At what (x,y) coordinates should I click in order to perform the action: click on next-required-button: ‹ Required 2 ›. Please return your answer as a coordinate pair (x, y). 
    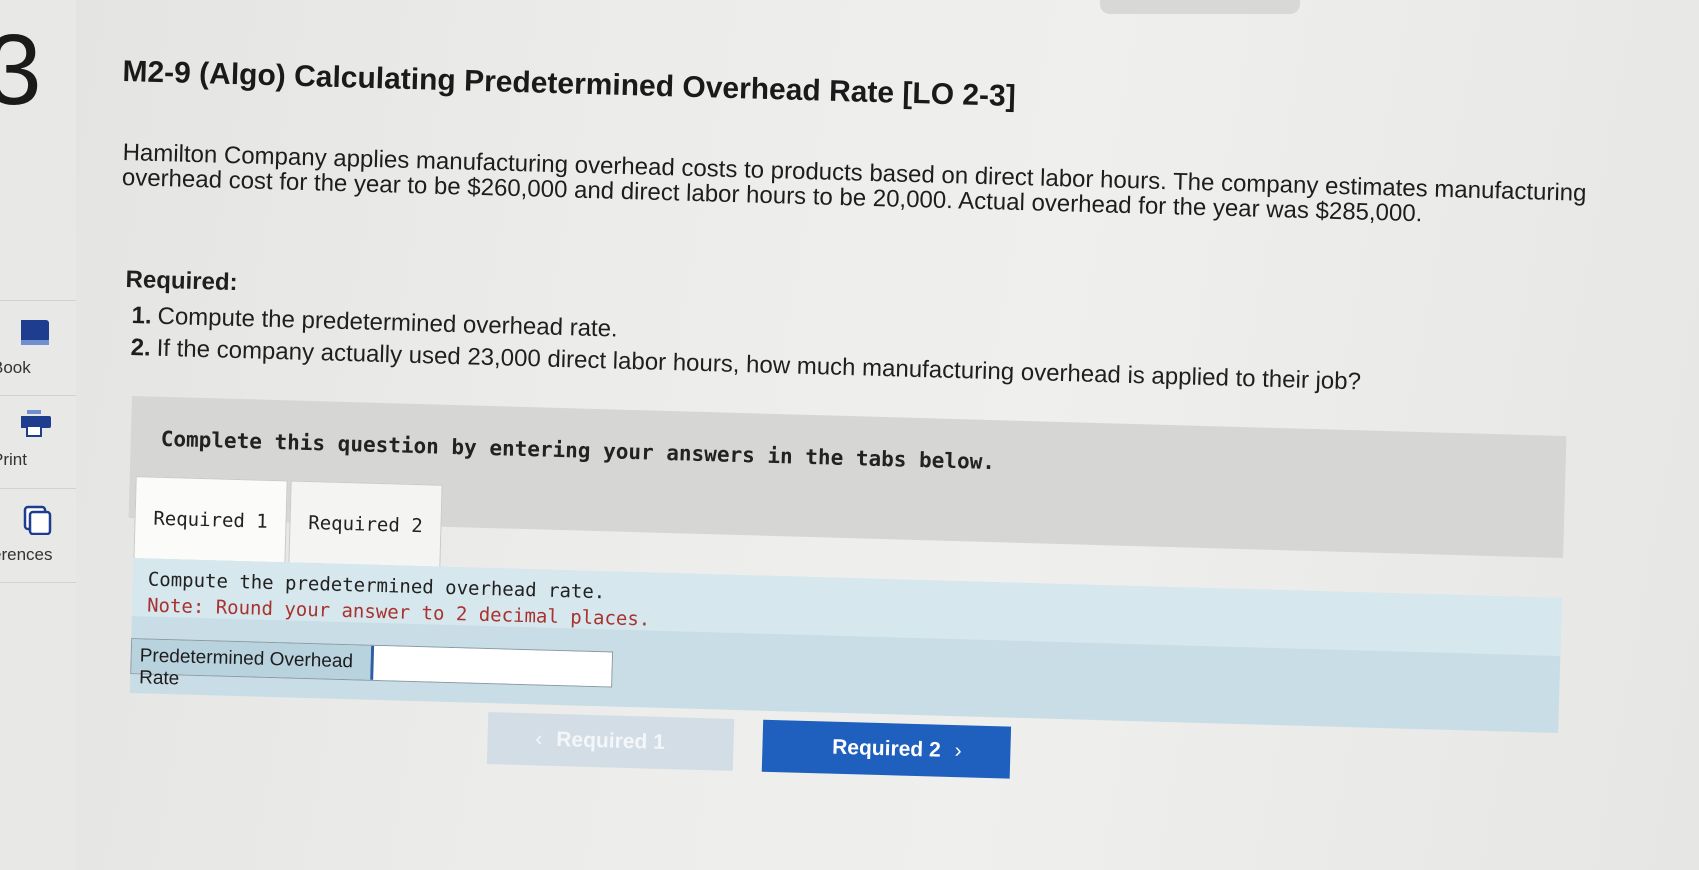
    Looking at the image, I should click on (886, 749).